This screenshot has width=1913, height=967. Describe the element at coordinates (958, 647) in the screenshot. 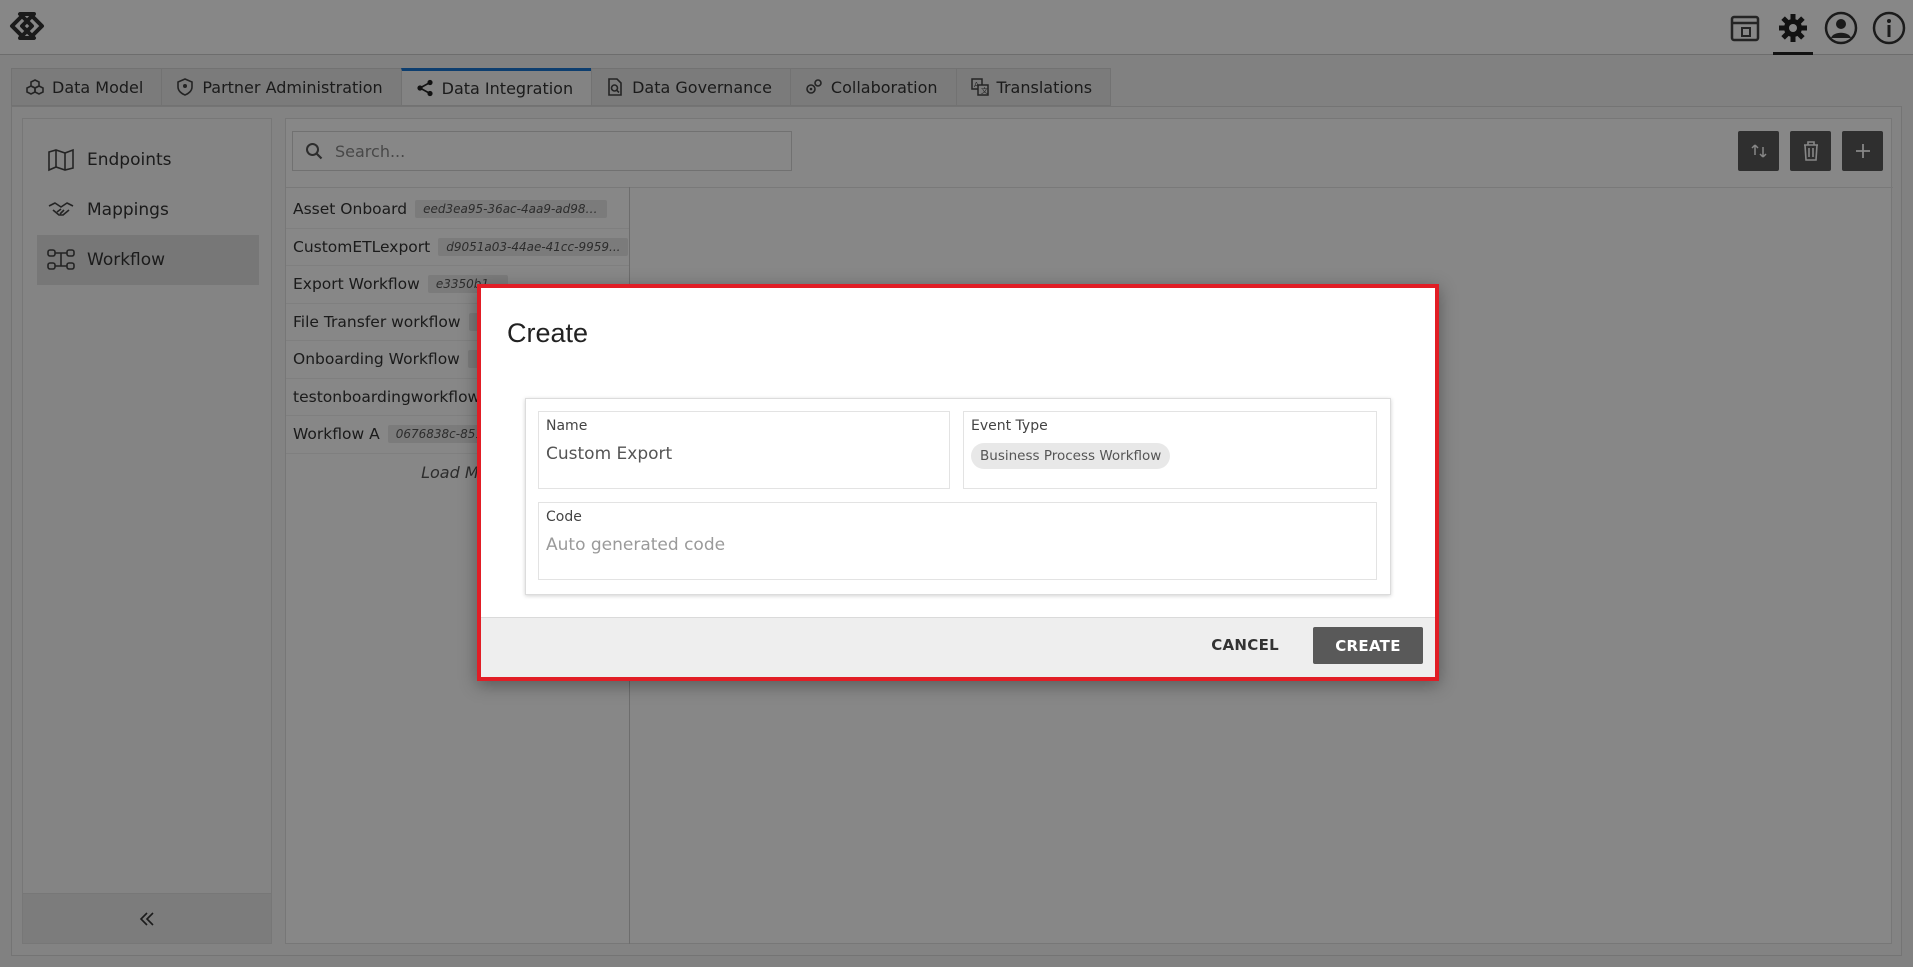

I see `dialog-footer: CANCEL CREATE` at that location.